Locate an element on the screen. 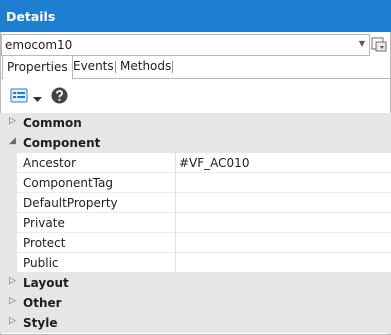 This screenshot has width=391, height=335. tab-methods: Methods is located at coordinates (145, 66).